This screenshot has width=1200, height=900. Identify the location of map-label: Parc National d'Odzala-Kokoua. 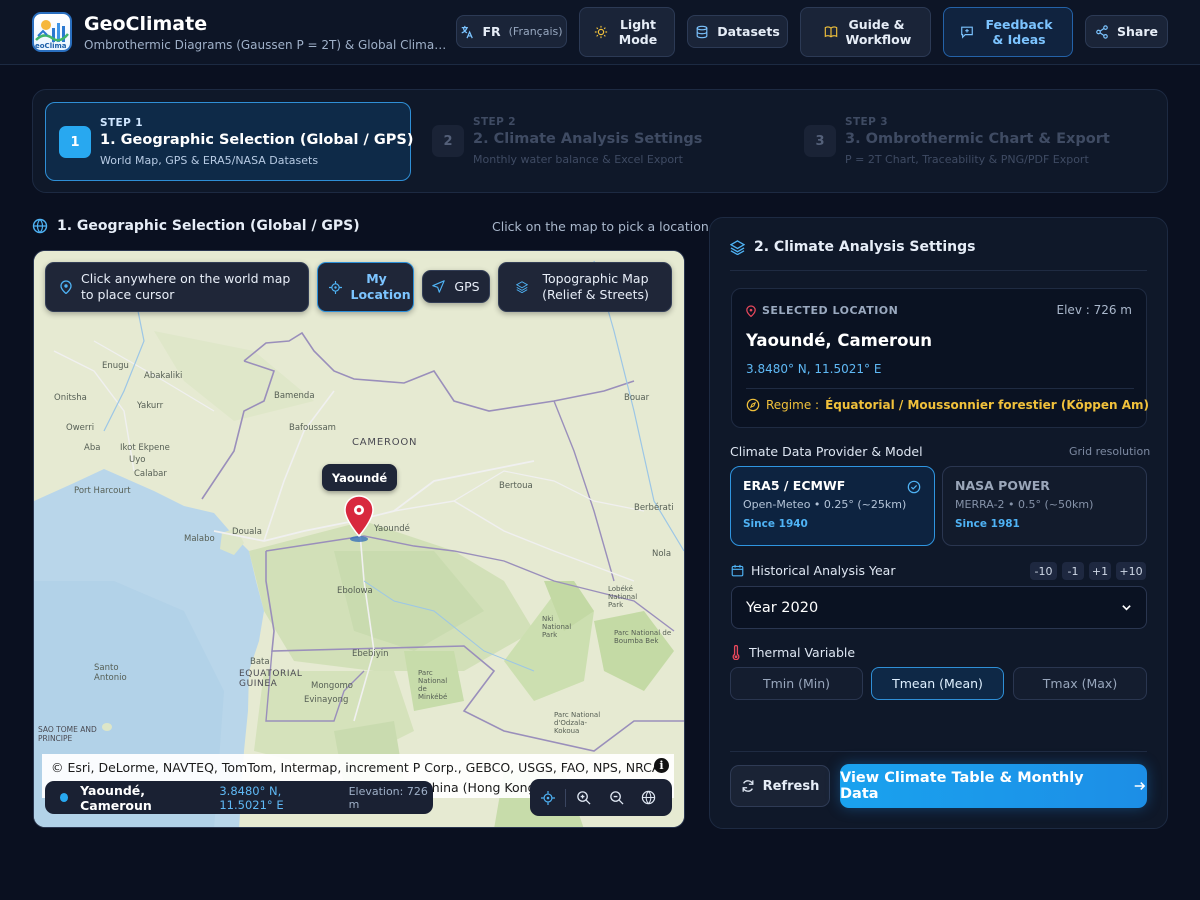
(577, 723).